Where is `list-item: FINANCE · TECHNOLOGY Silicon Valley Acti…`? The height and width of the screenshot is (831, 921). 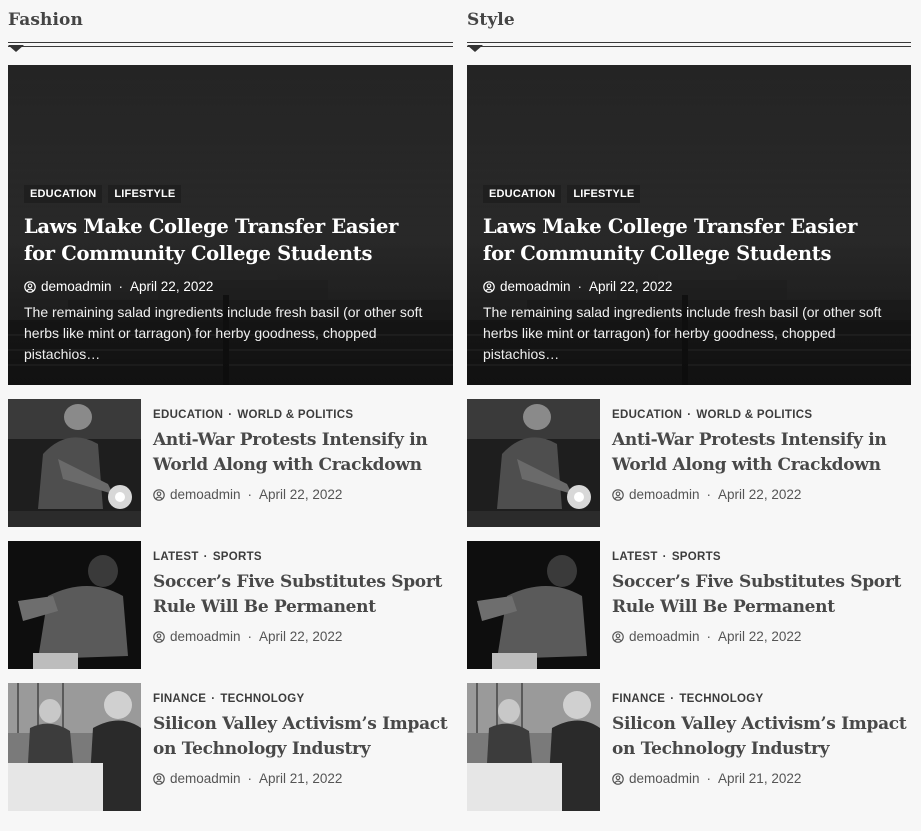 list-item: FINANCE · TECHNOLOGY Silicon Valley Acti… is located at coordinates (689, 747).